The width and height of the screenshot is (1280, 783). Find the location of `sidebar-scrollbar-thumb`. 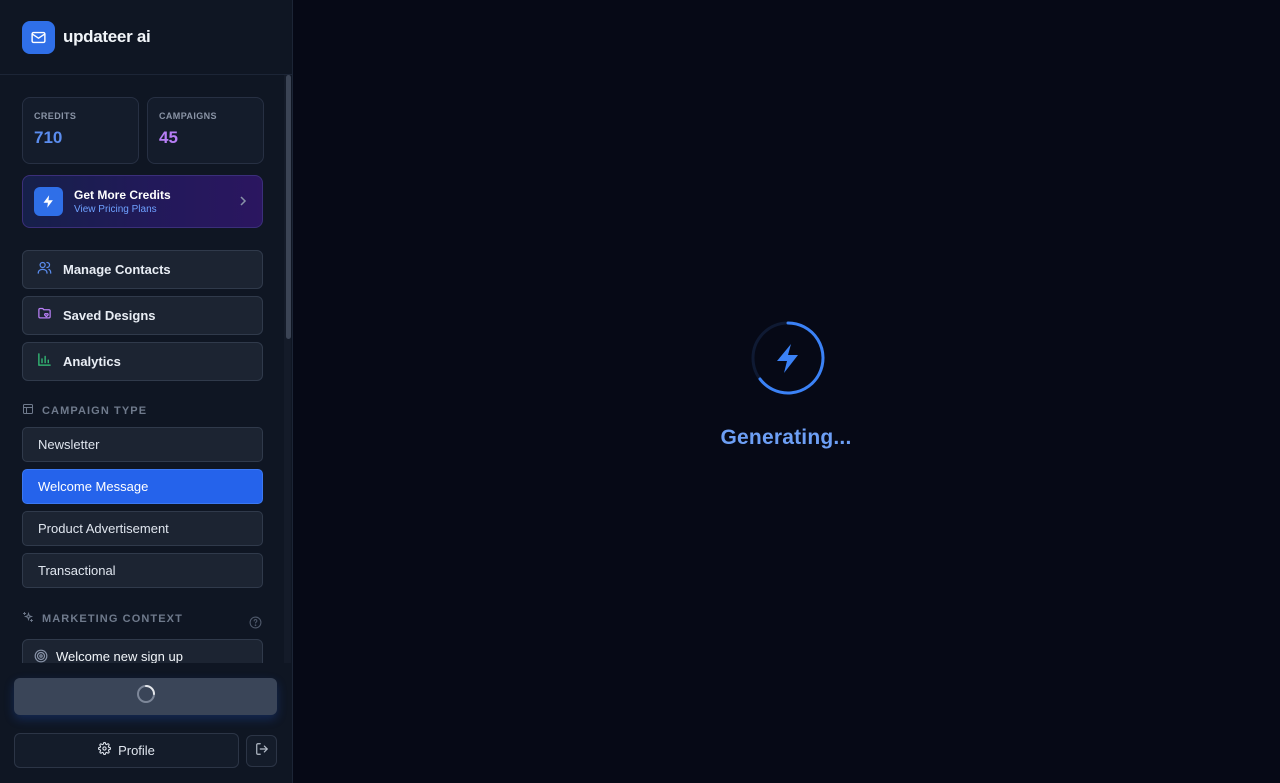

sidebar-scrollbar-thumb is located at coordinates (288, 207).